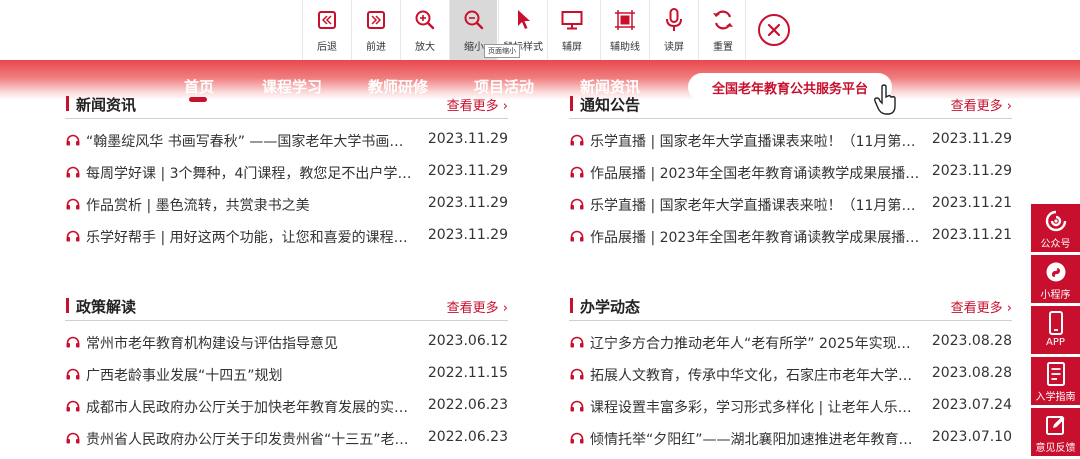 This screenshot has height=459, width=1080. I want to click on list-item: 拓展人文教育，传承中华文化，石家庄市老年大学开展活动 2023.08.28, so click(790, 376).